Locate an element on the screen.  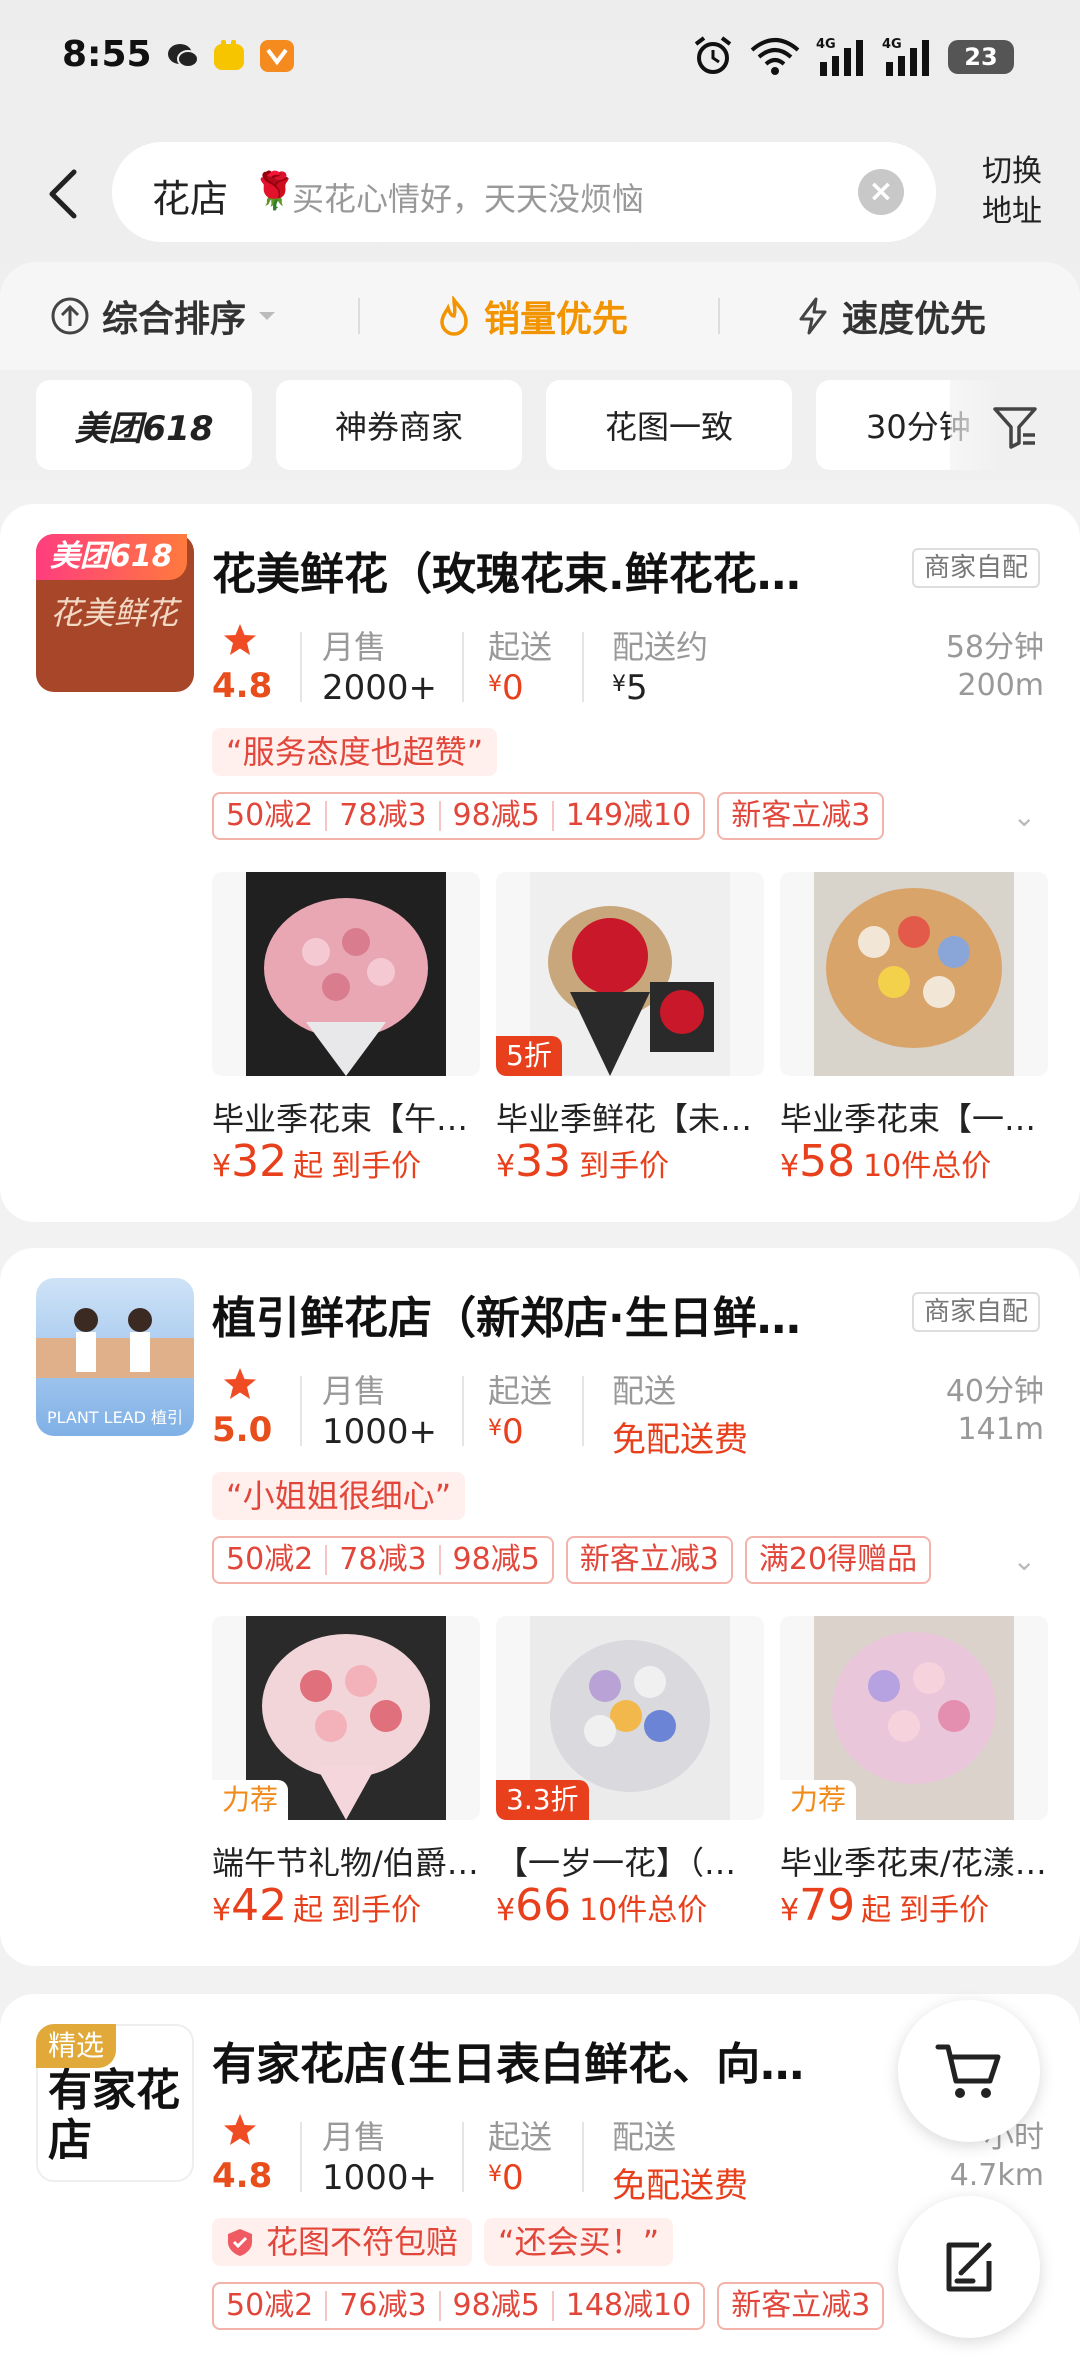
shop-logo-text: PLANT LEAD 植引 is located at coordinates (115, 1417).